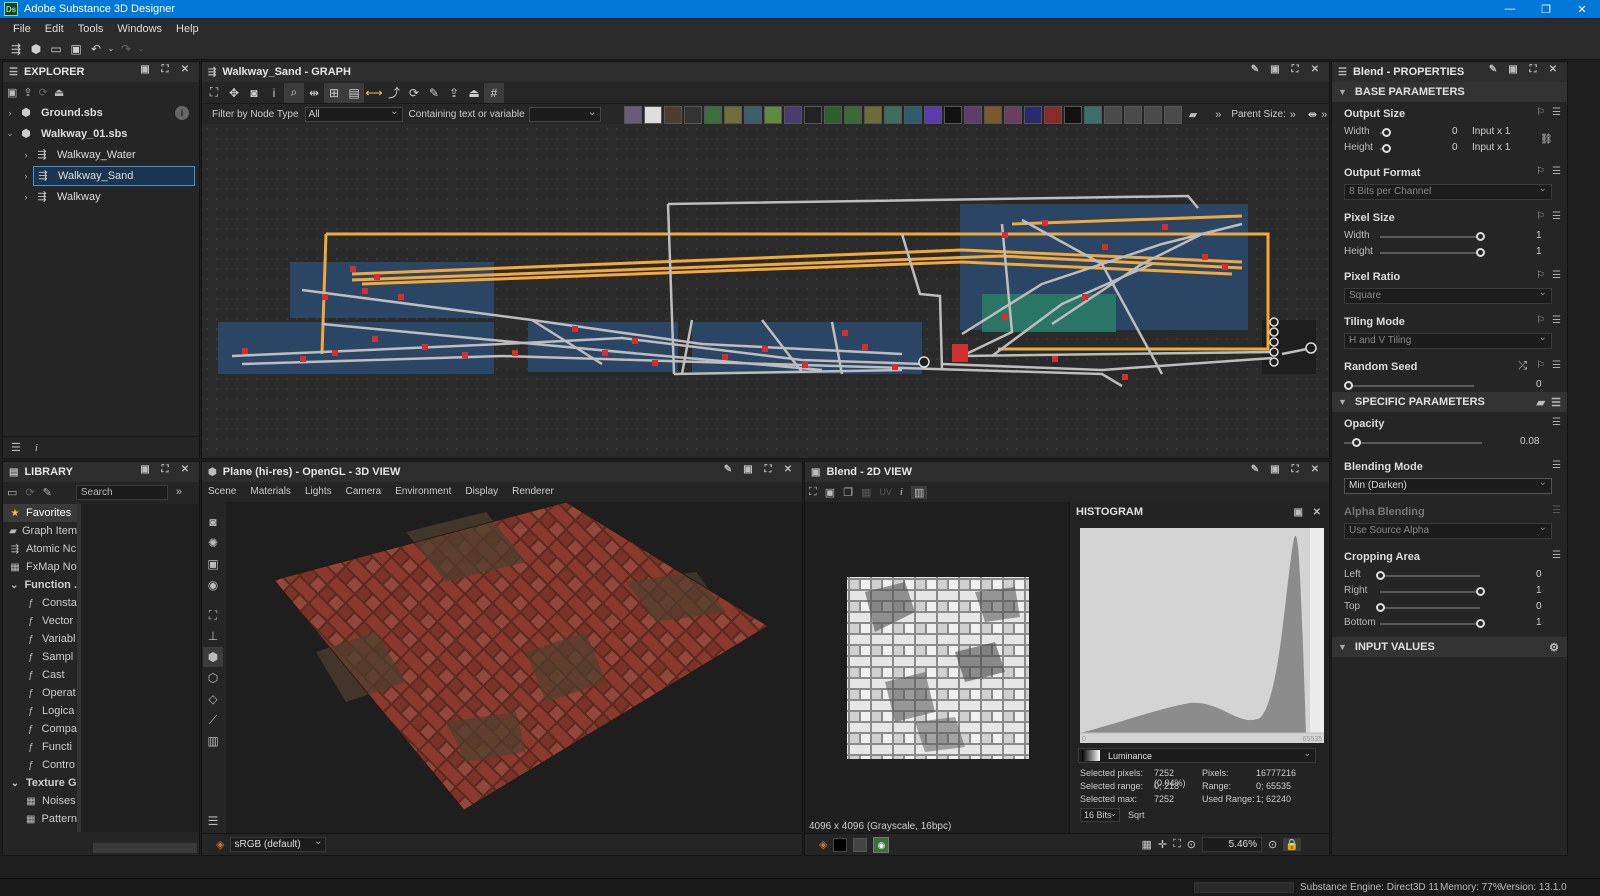 The image size is (1600, 896). What do you see at coordinates (1136, 815) in the screenshot?
I see `sqrt-toggle: Sqrt` at bounding box center [1136, 815].